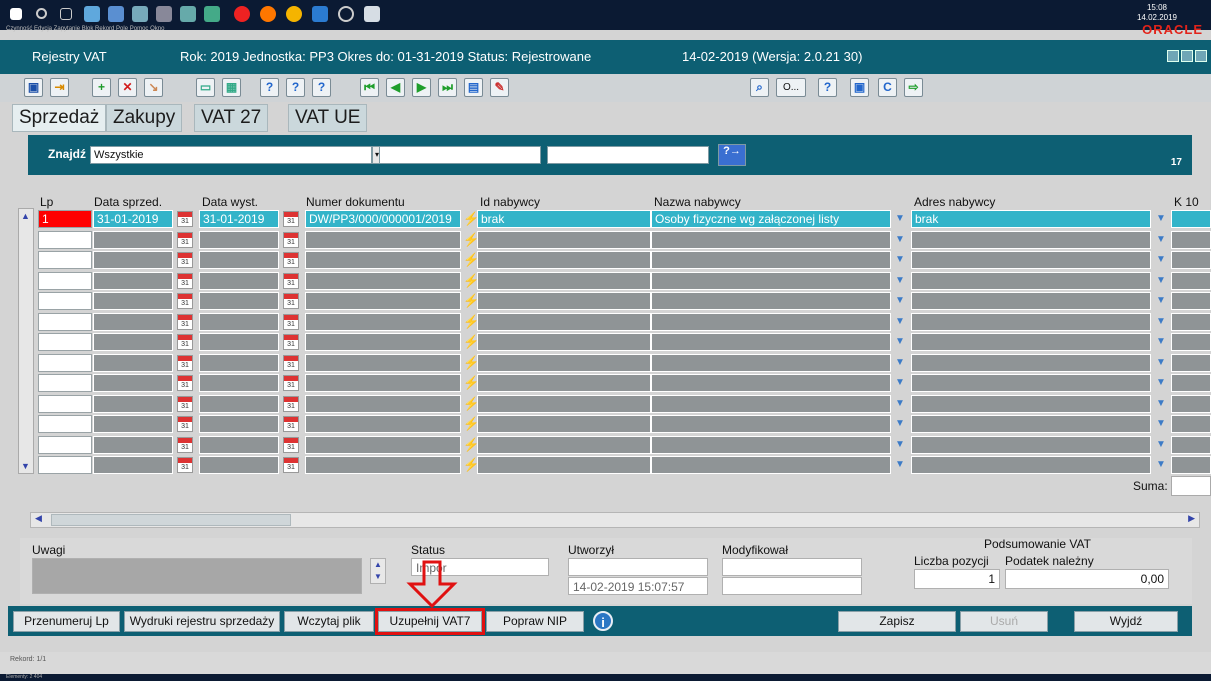  What do you see at coordinates (153, 87) in the screenshot?
I see `clear-record-icon: ↘` at bounding box center [153, 87].